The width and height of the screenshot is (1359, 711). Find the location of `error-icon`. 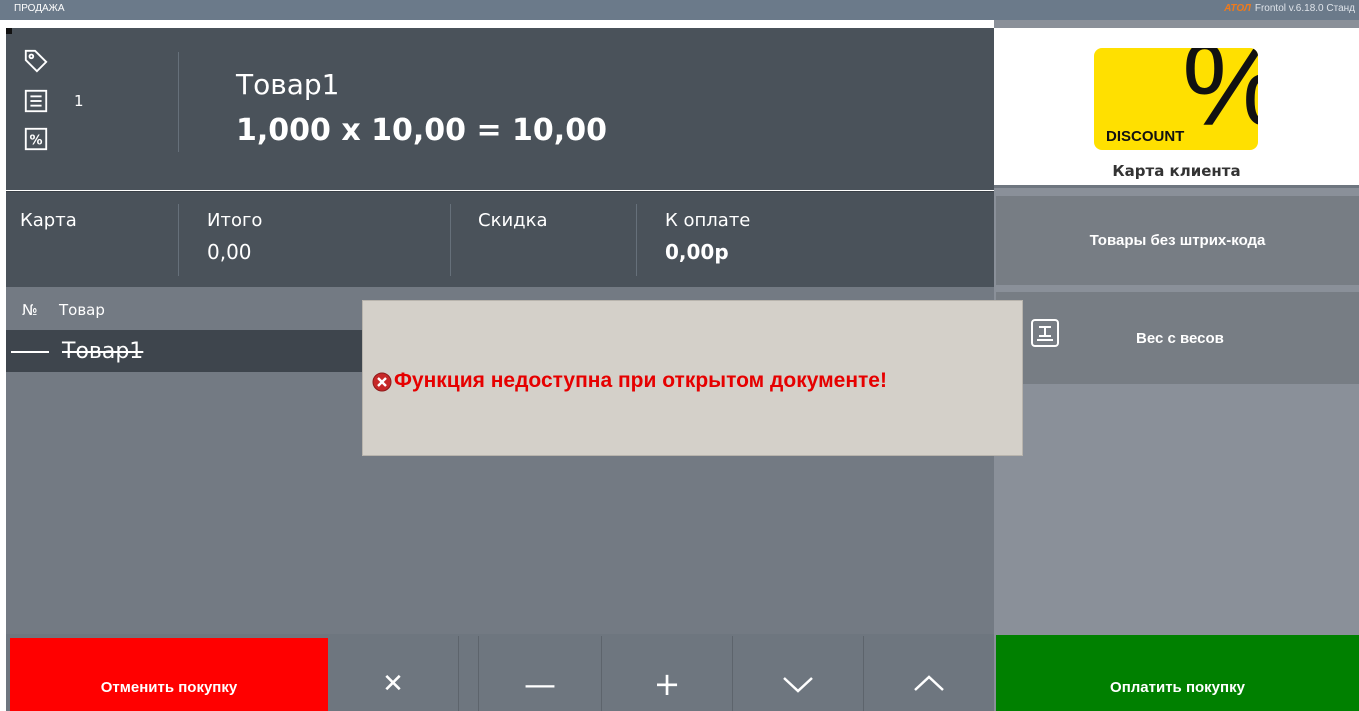

error-icon is located at coordinates (382, 382).